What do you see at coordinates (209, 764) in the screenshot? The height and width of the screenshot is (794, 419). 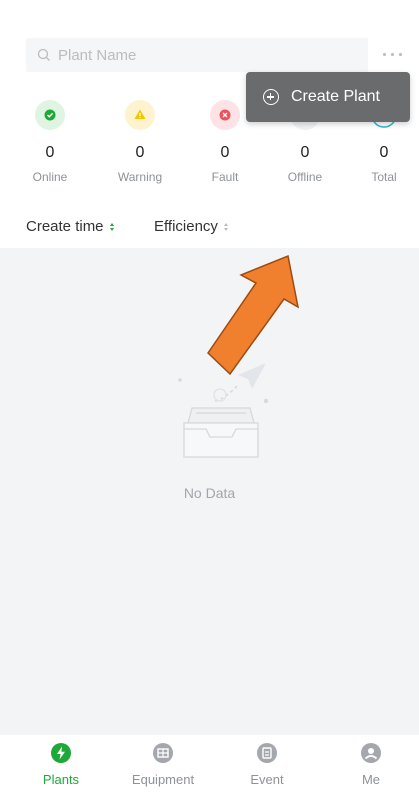 I see `bottom-tab-bar: Plants Equipment Event Me` at bounding box center [209, 764].